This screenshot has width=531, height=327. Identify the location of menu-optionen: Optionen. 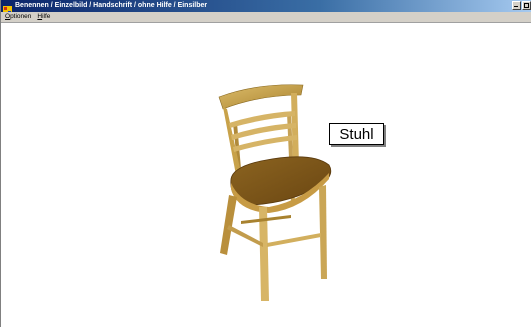
(18, 17).